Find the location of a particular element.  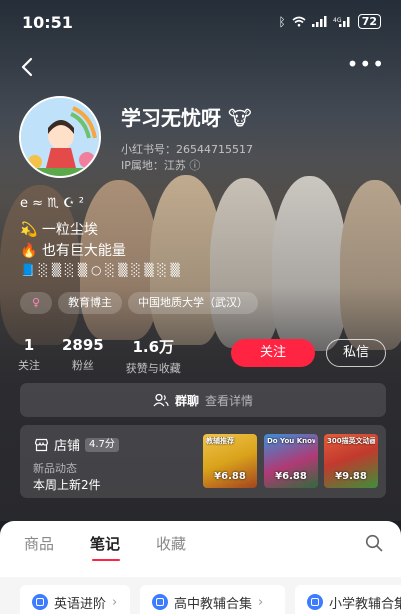

group-chat-bar: 群聊 查看详情 is located at coordinates (203, 400).